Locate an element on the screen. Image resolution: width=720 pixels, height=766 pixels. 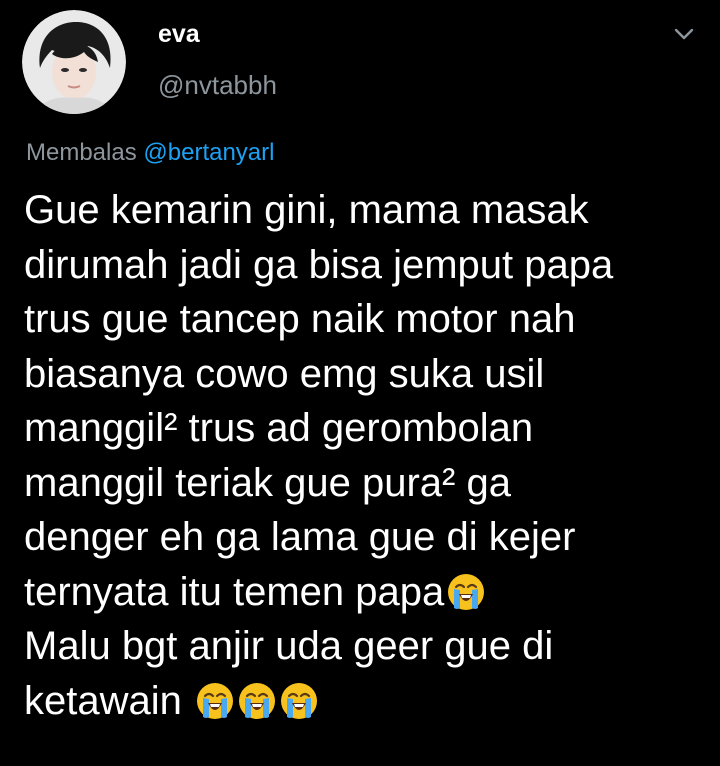
chevron-down-icon is located at coordinates (684, 34).